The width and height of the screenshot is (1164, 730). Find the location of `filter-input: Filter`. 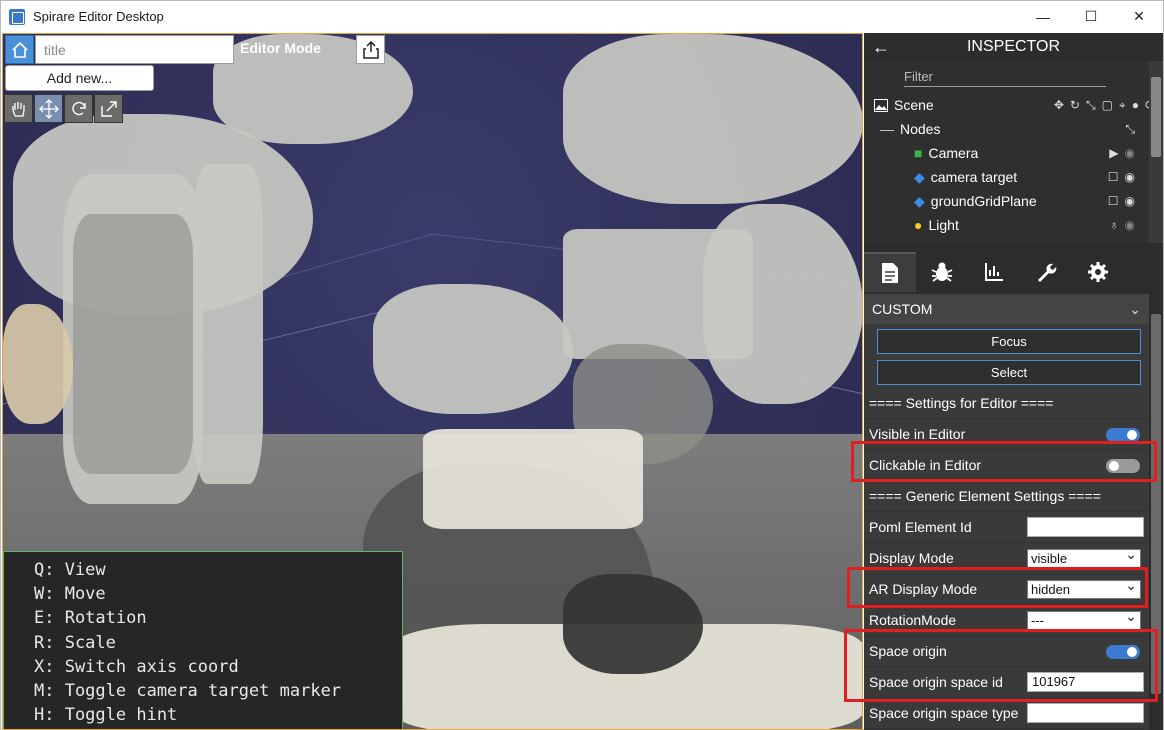

filter-input: Filter is located at coordinates (1005, 77).